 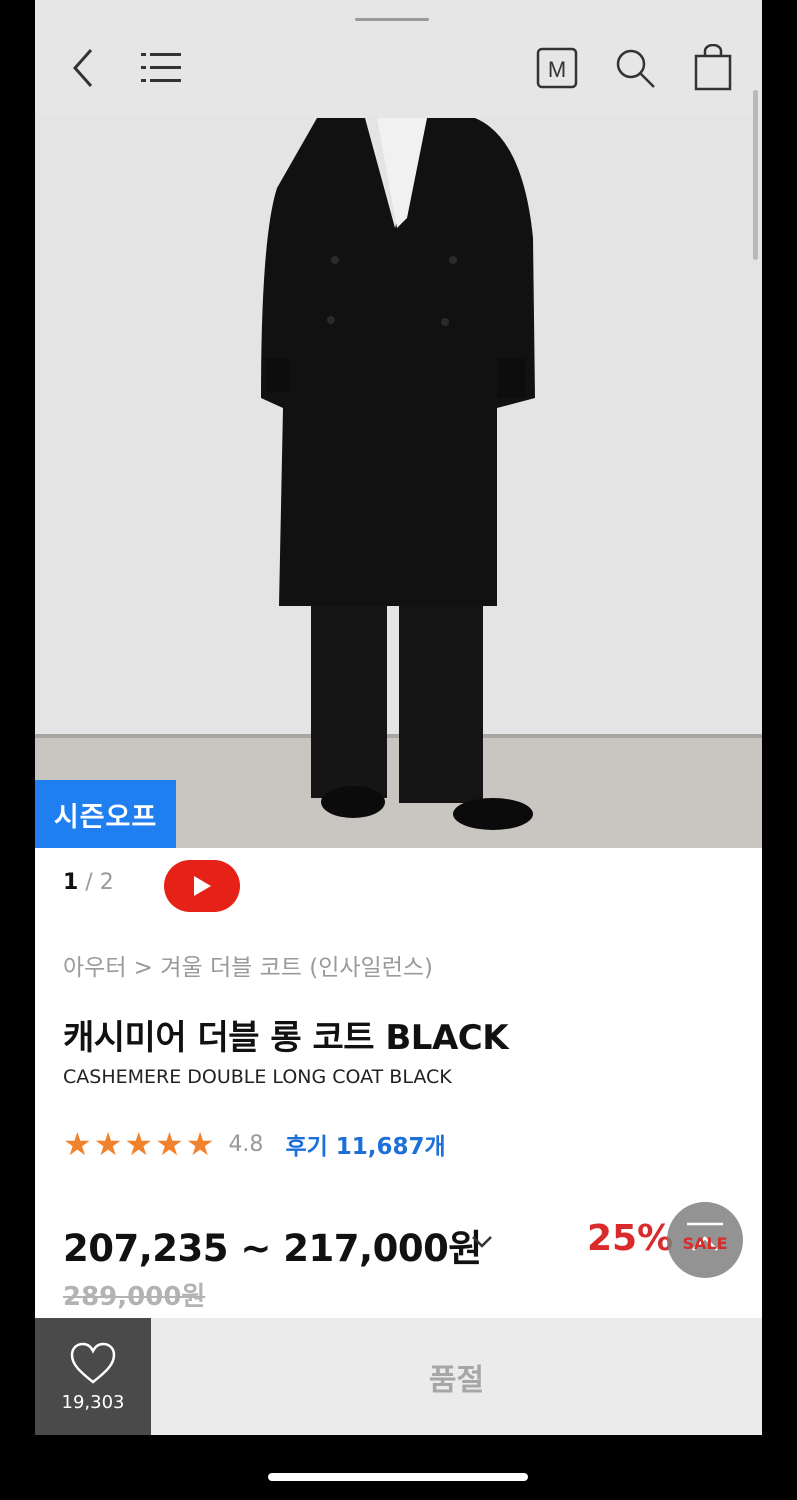 What do you see at coordinates (630, 1238) in the screenshot?
I see `discount-rate: 25%` at bounding box center [630, 1238].